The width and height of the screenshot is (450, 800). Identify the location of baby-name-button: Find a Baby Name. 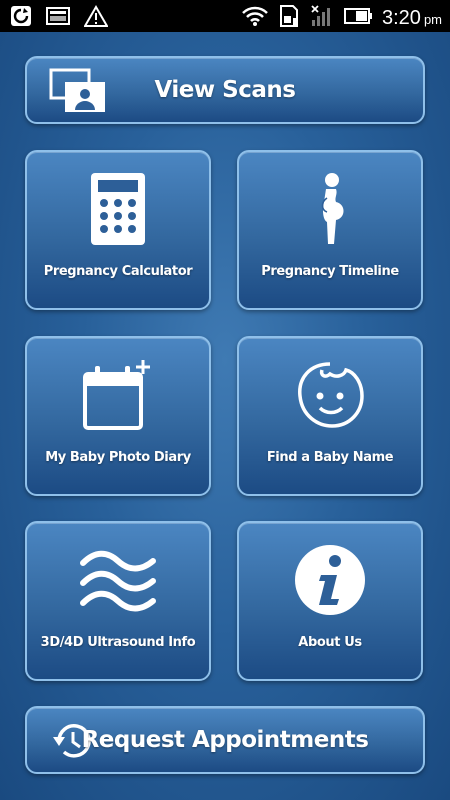
(330, 416).